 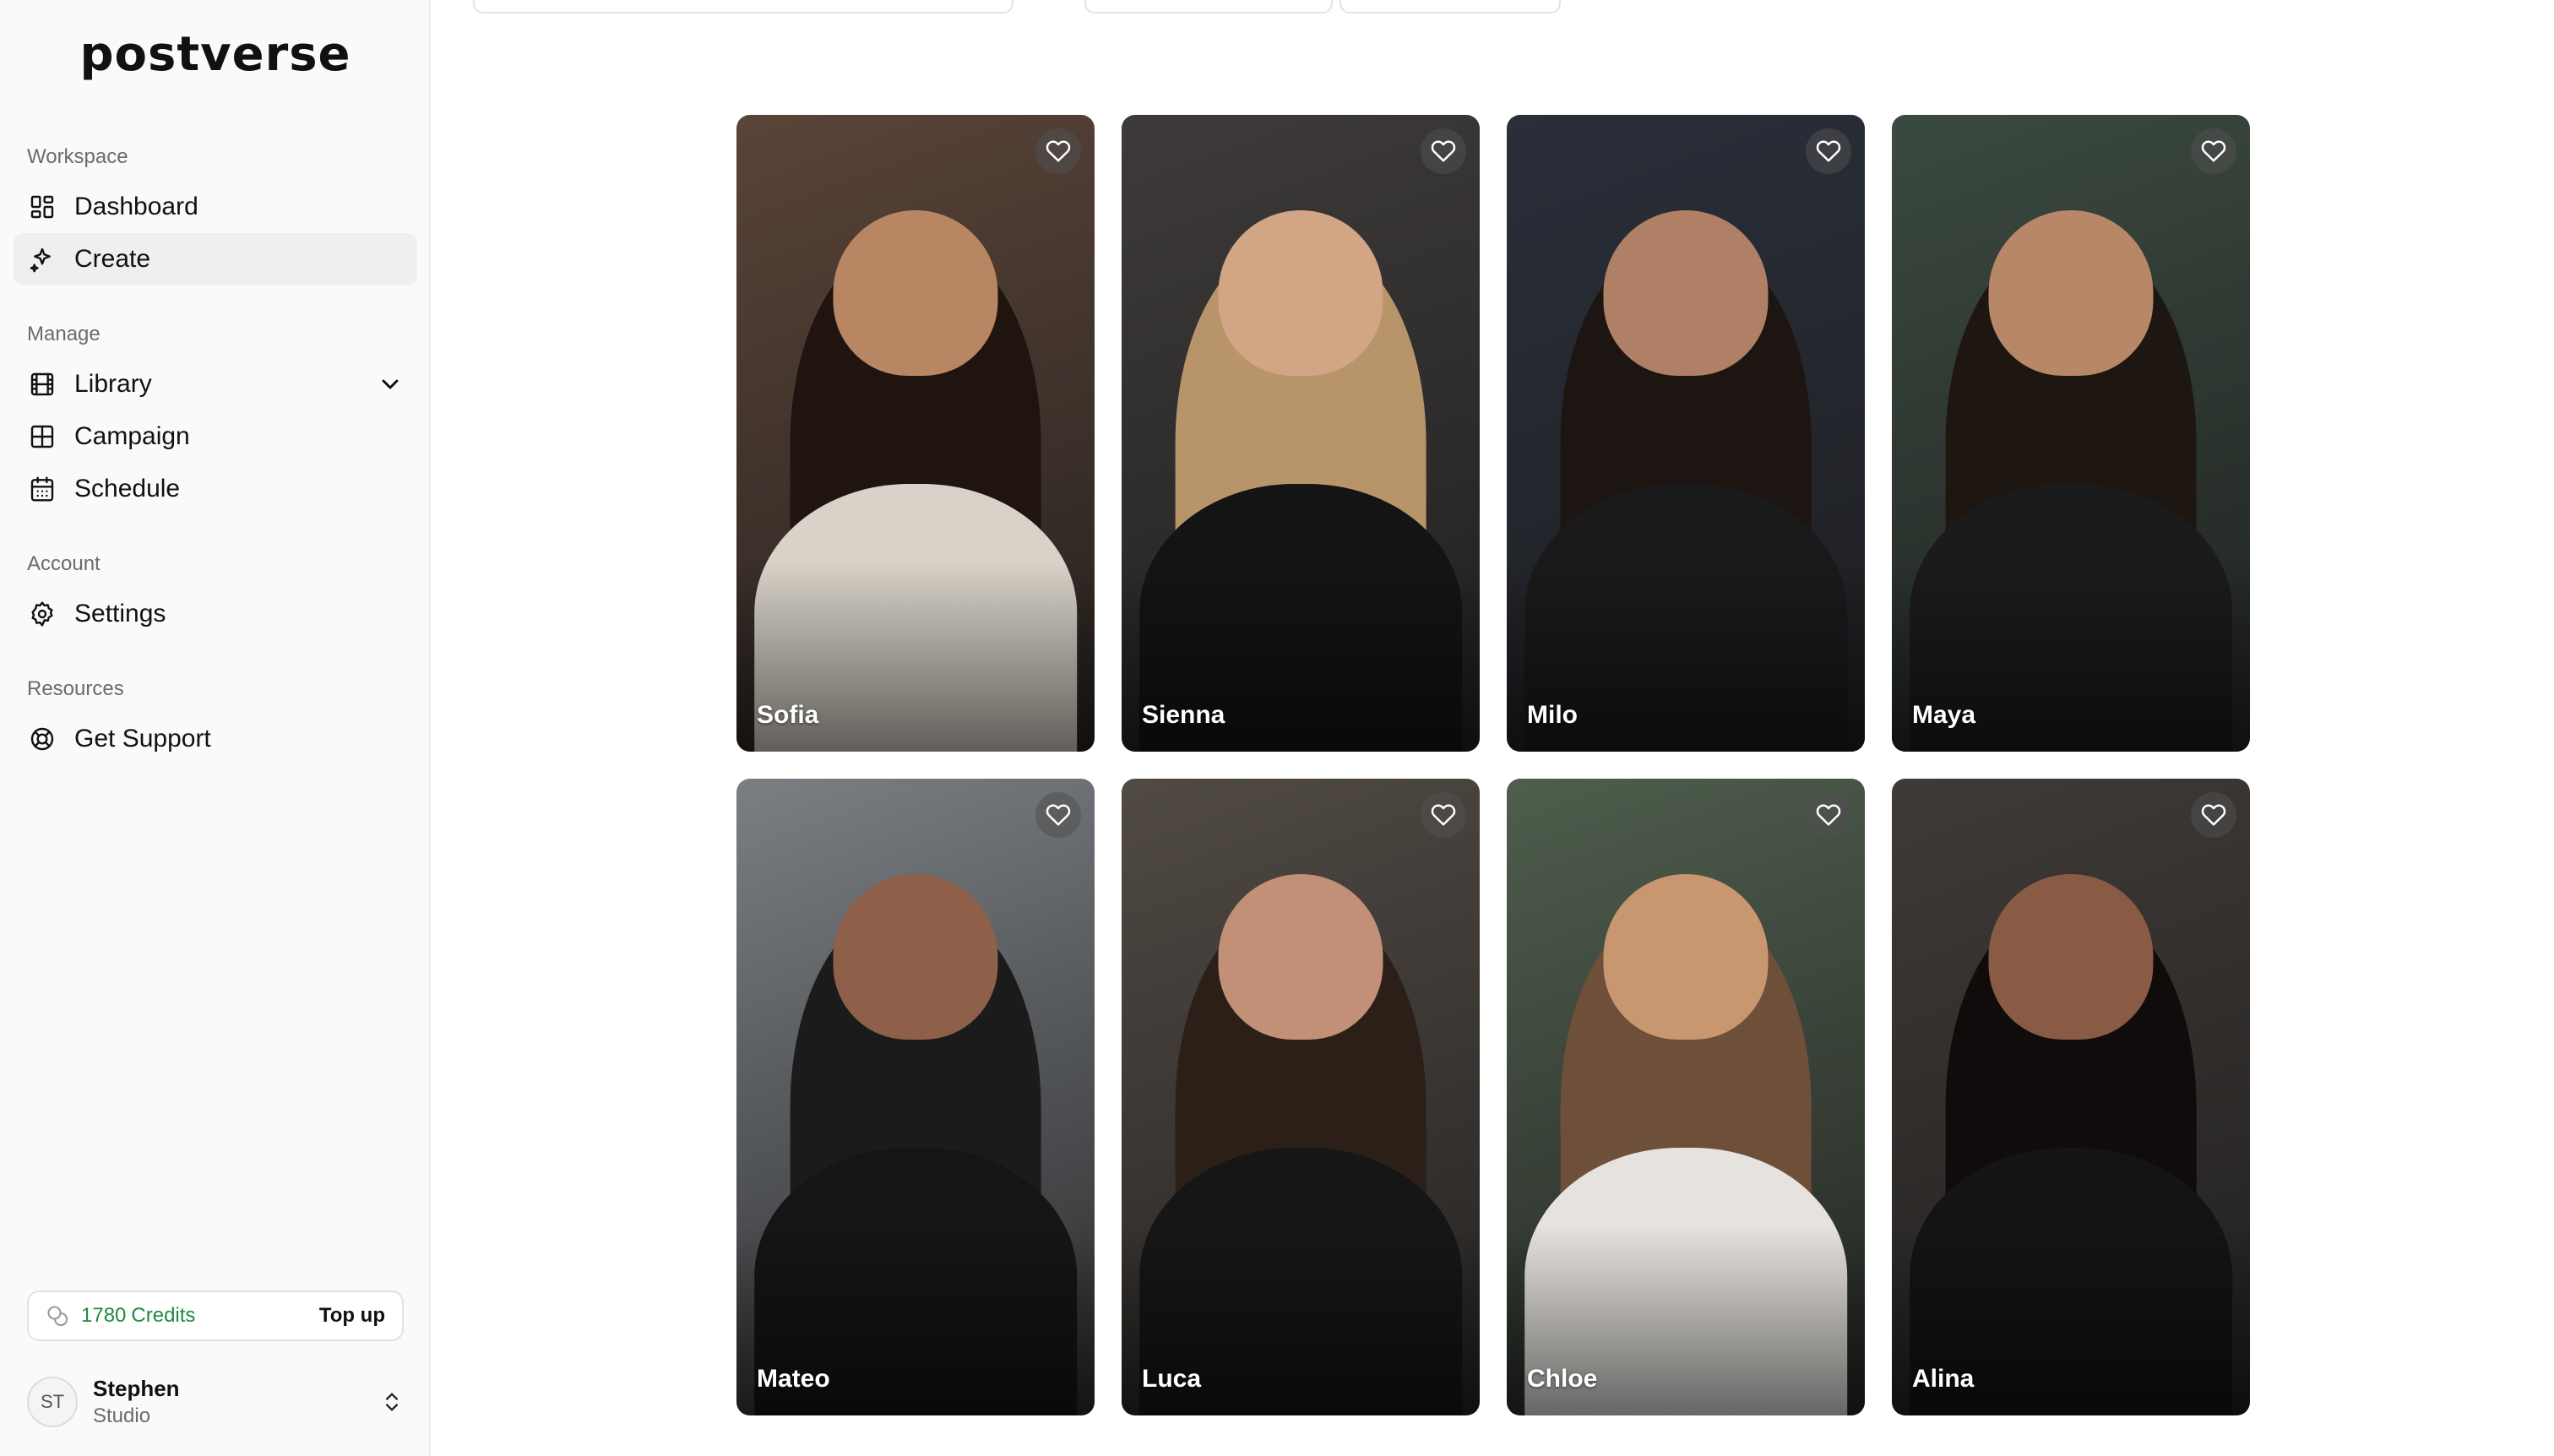 I want to click on search-field-stub, so click(x=743, y=7).